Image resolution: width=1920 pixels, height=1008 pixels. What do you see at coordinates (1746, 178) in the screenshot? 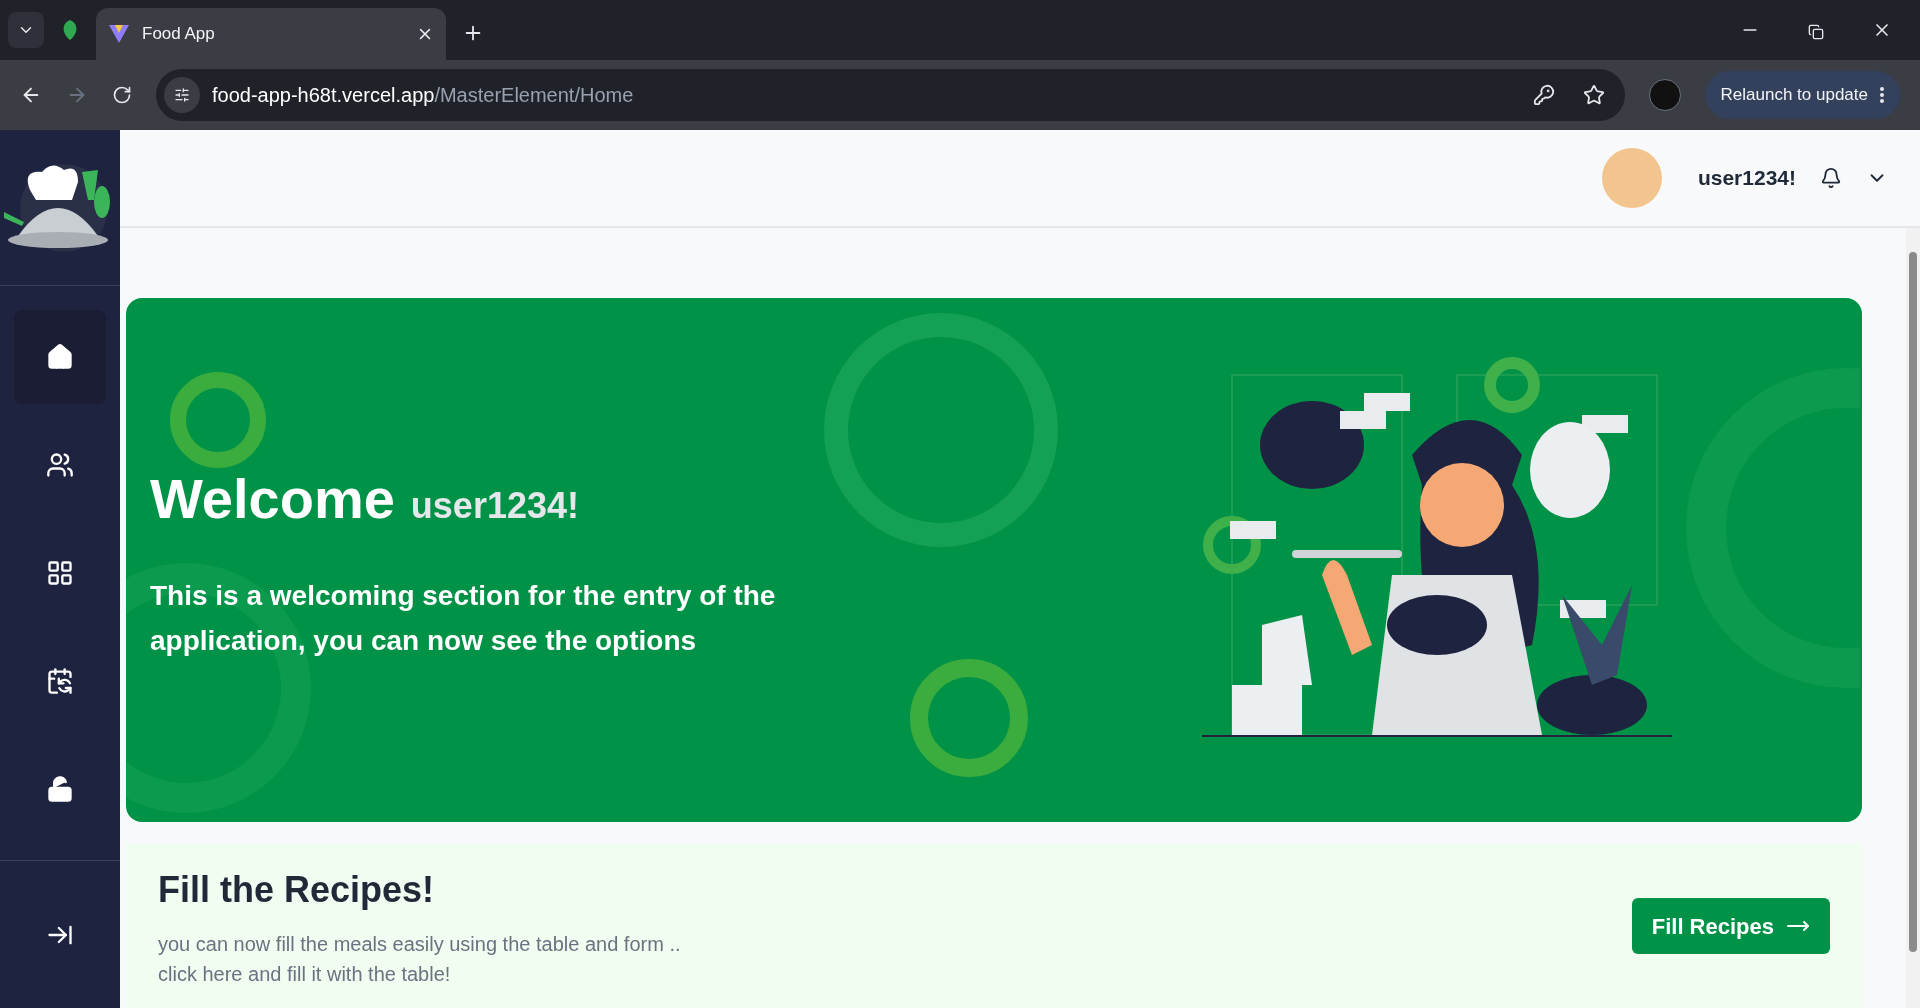
I see `header-username: user1234!` at bounding box center [1746, 178].